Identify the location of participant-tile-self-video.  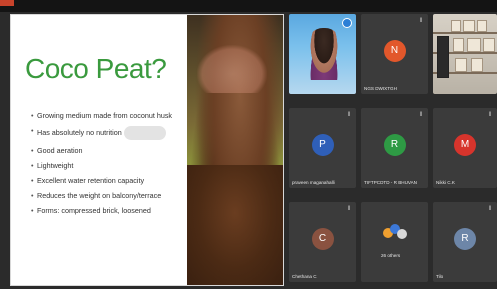
(322, 54).